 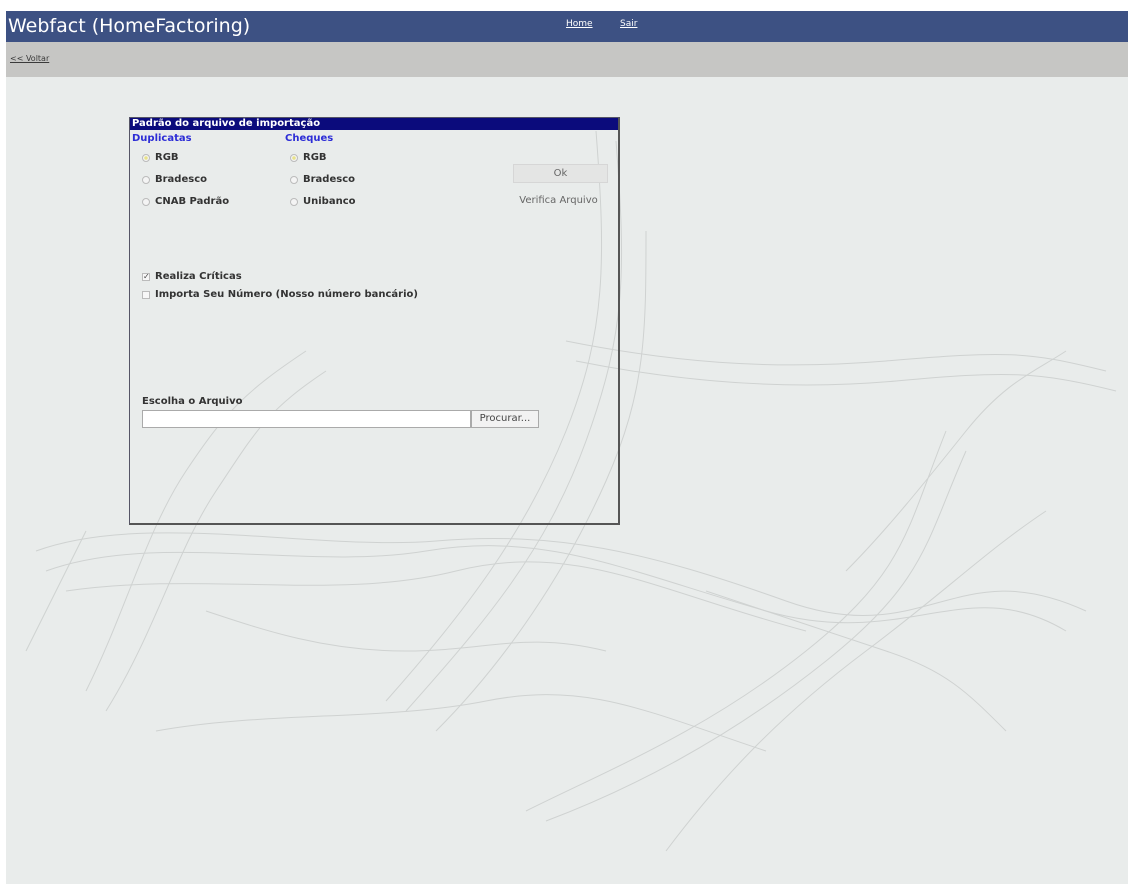 What do you see at coordinates (560, 173) in the screenshot?
I see `ok-button: Ok` at bounding box center [560, 173].